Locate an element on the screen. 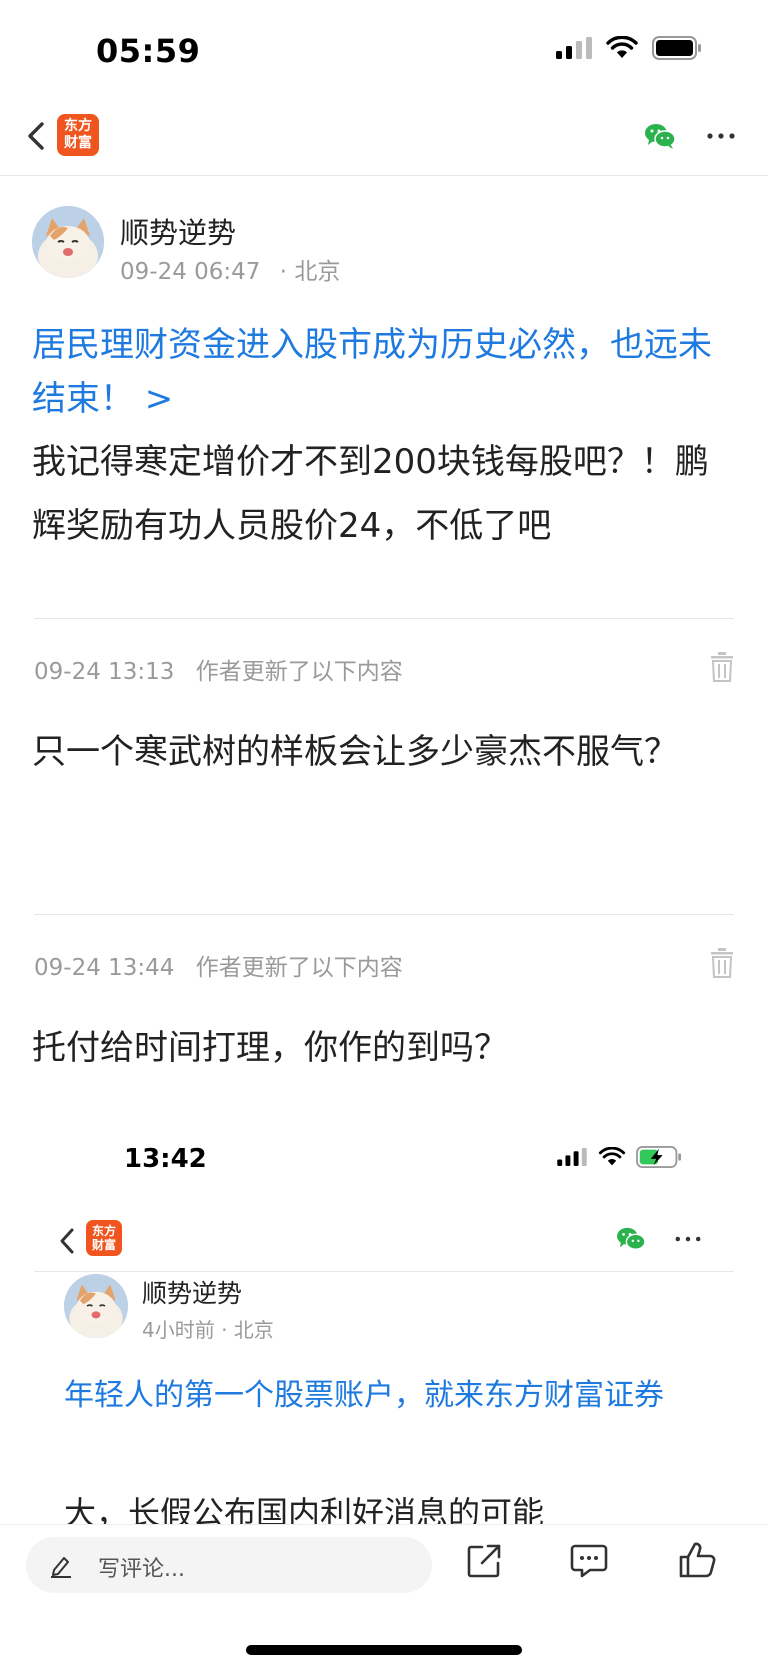 The height and width of the screenshot is (1665, 768). post-date: 09-24 06:47 is located at coordinates (190, 272).